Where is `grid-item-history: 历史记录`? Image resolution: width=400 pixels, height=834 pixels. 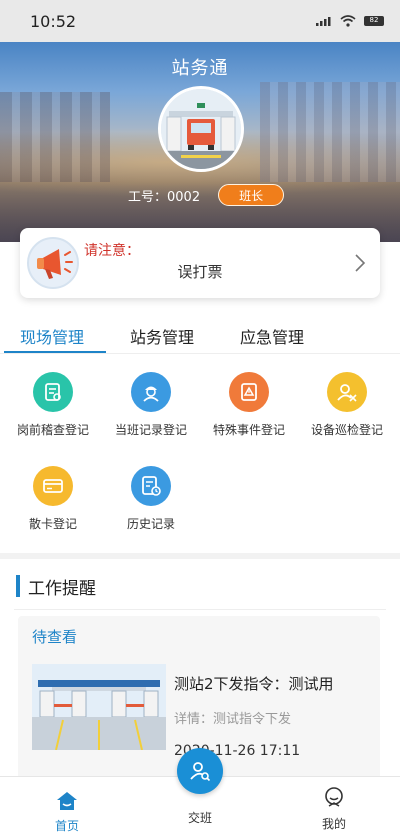
grid-item-history: 历史记录 is located at coordinates (151, 499).